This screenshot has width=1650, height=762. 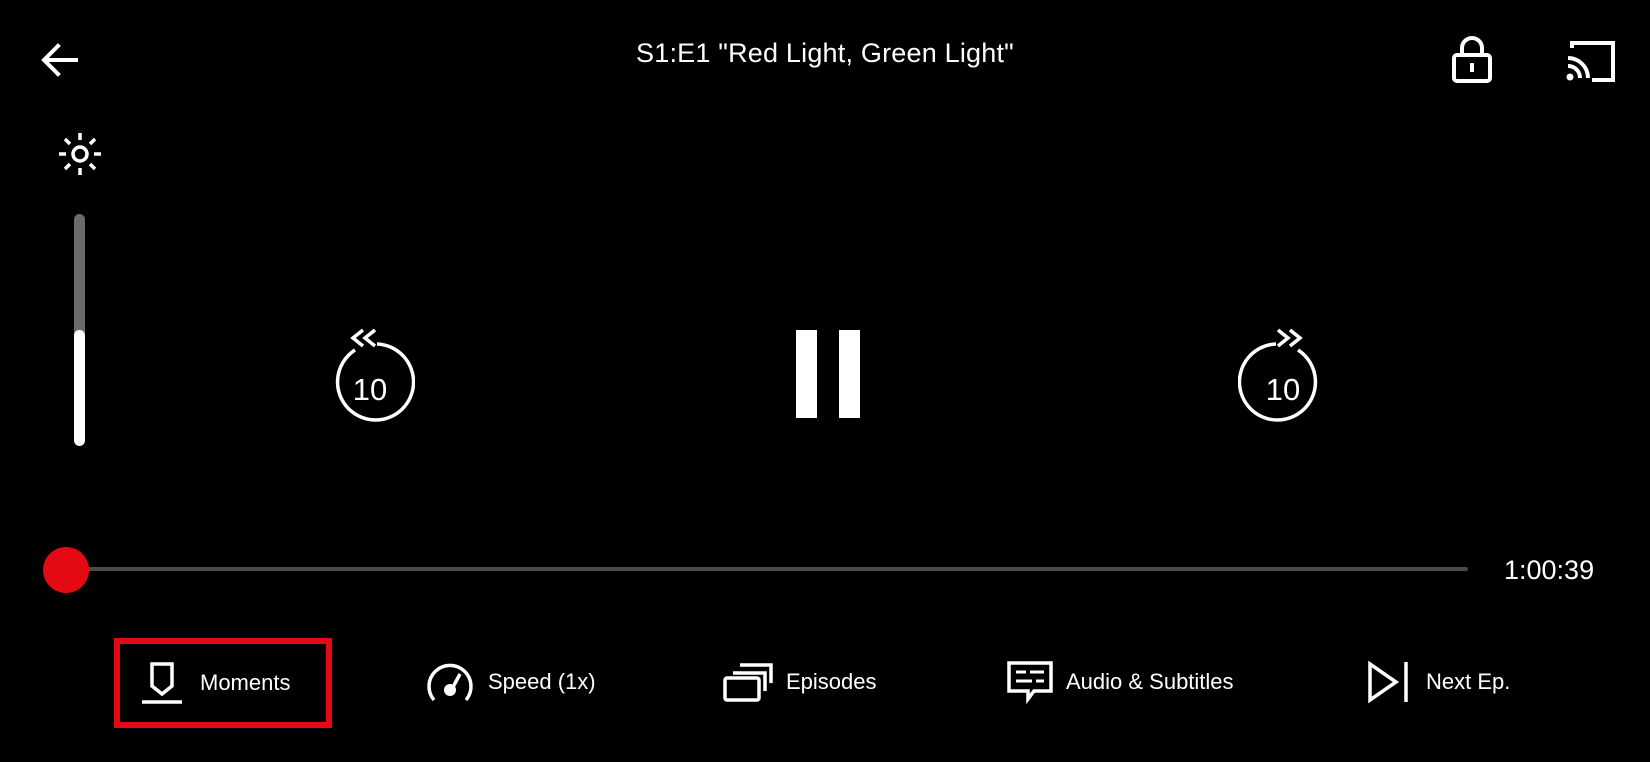 I want to click on progress-bar, so click(x=767, y=569).